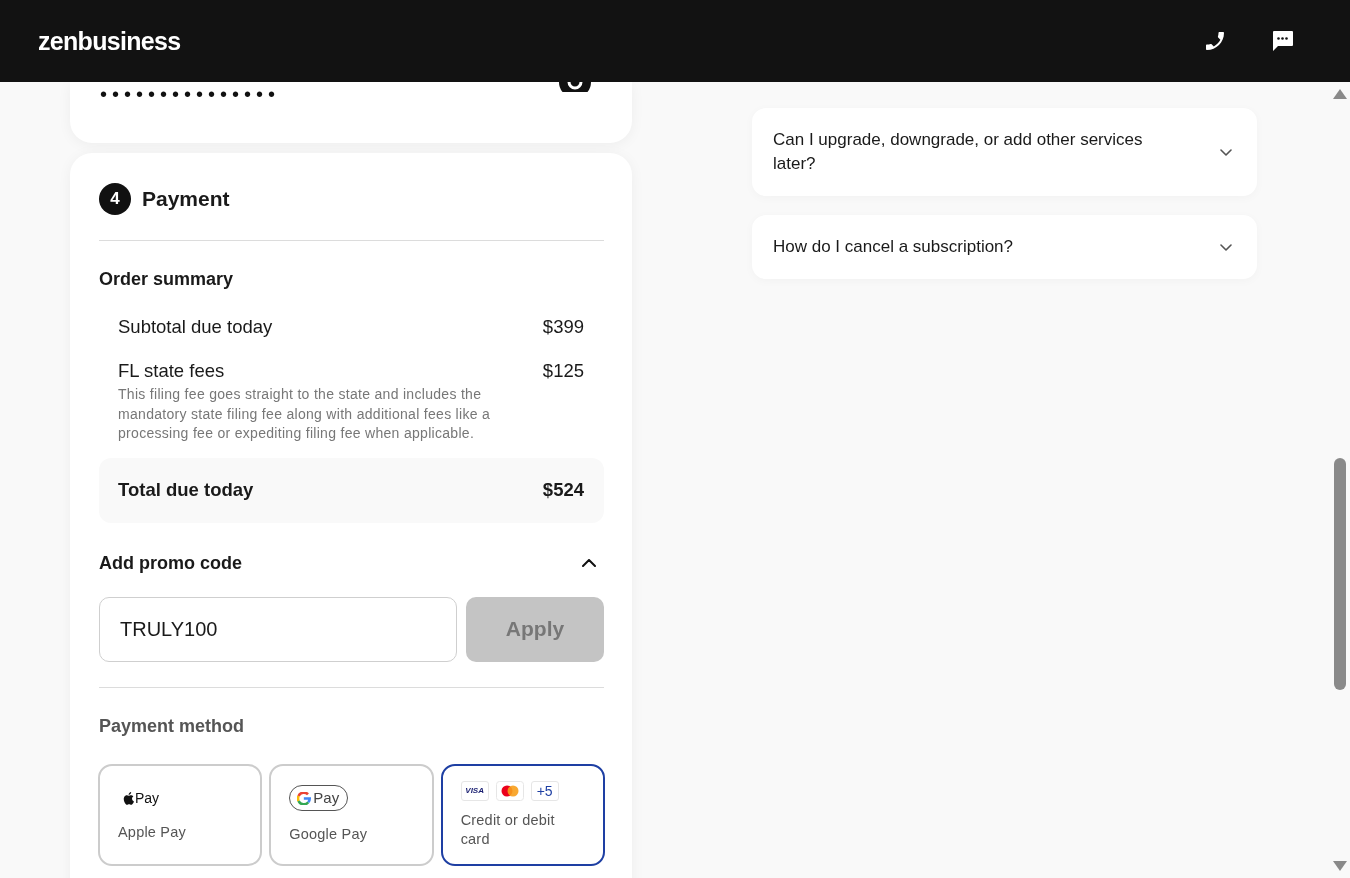 The height and width of the screenshot is (878, 1350). Describe the element at coordinates (171, 371) in the screenshot. I see `line-item-label: FL state fees` at that location.